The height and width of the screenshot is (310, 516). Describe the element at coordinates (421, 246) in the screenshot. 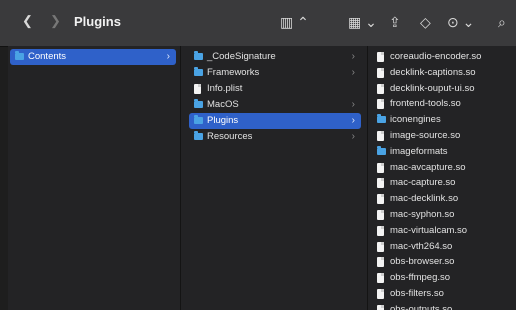

I see `item-label: mac-vth264.so` at that location.